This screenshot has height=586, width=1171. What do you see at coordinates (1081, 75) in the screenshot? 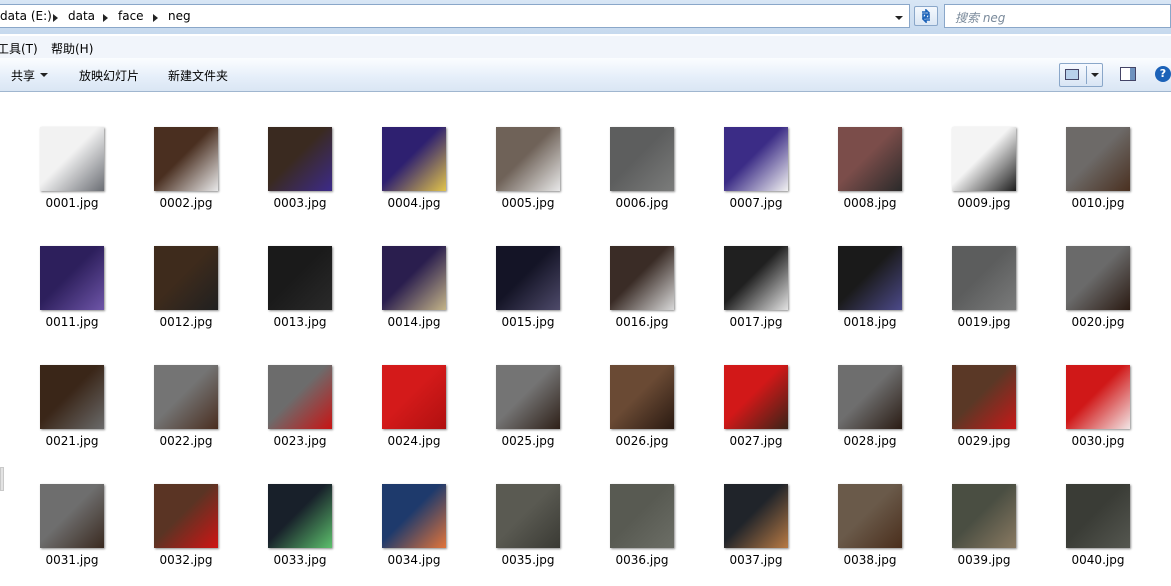
I see `change-view-button` at bounding box center [1081, 75].